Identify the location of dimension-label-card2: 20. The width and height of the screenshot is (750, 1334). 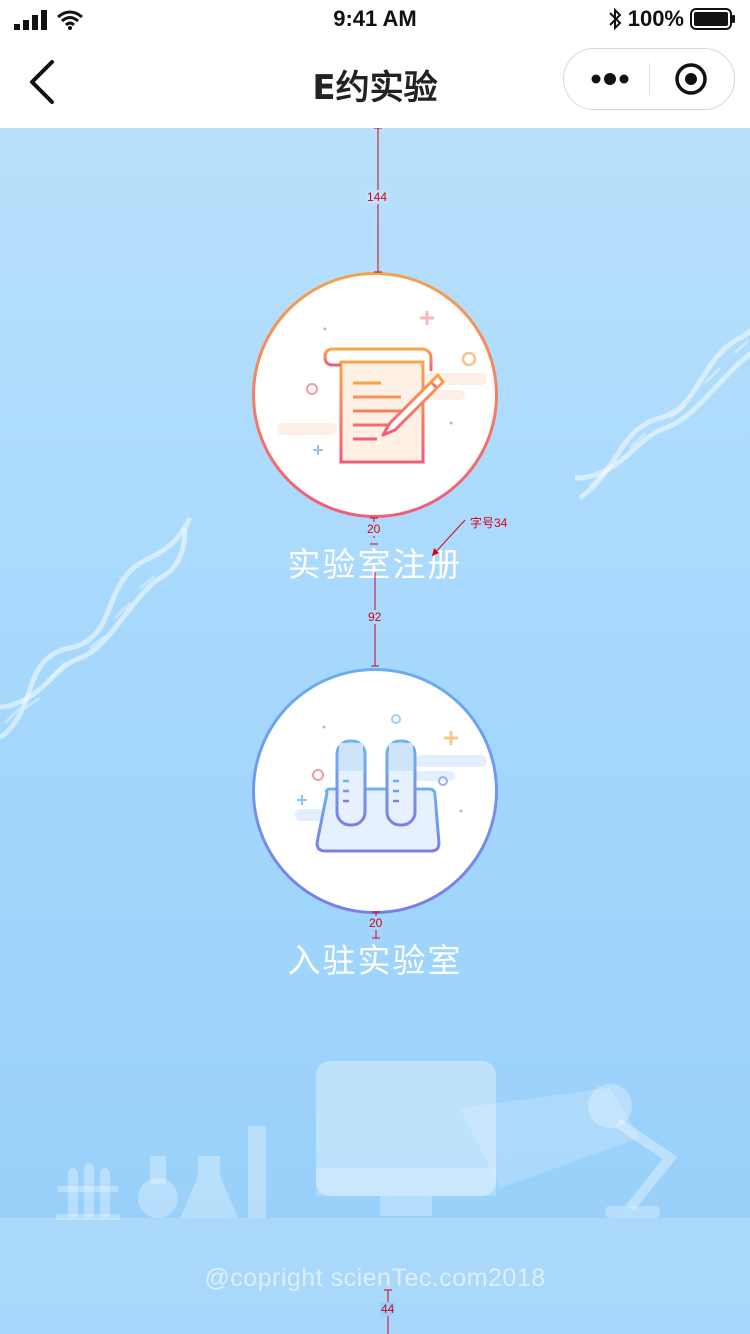
(376, 923).